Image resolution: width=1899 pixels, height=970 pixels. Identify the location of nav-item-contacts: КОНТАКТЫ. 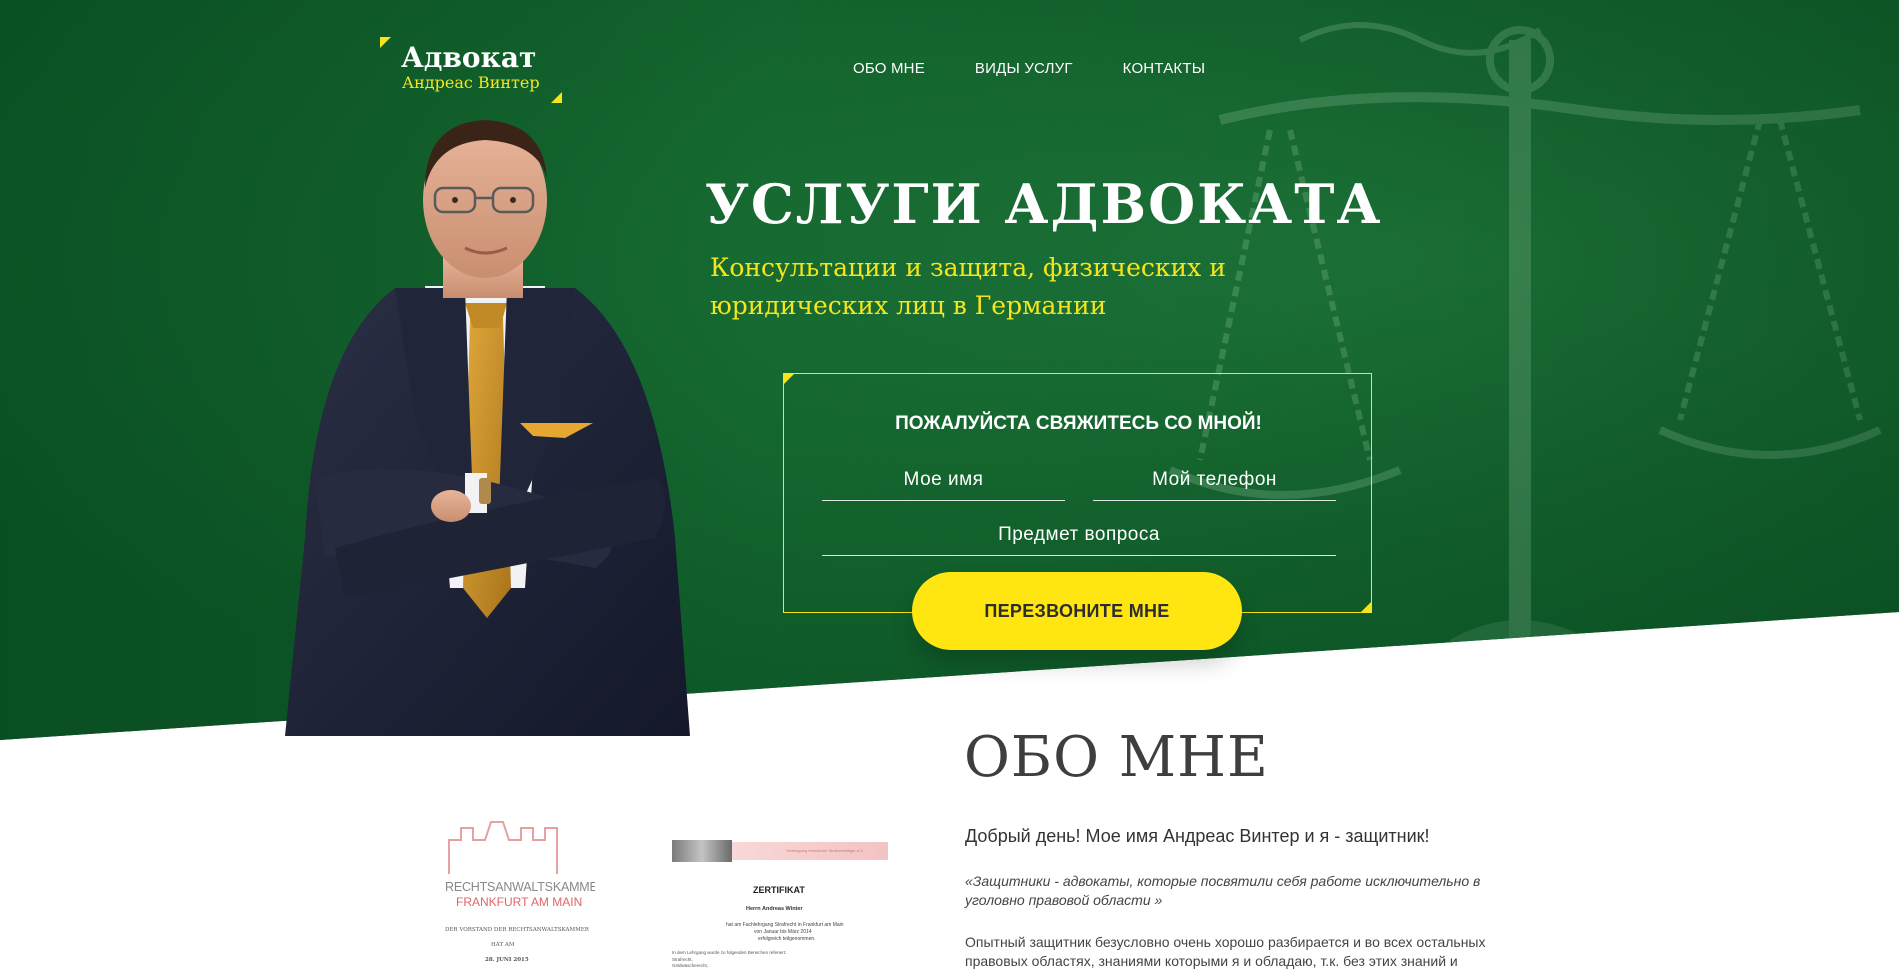
(1164, 68).